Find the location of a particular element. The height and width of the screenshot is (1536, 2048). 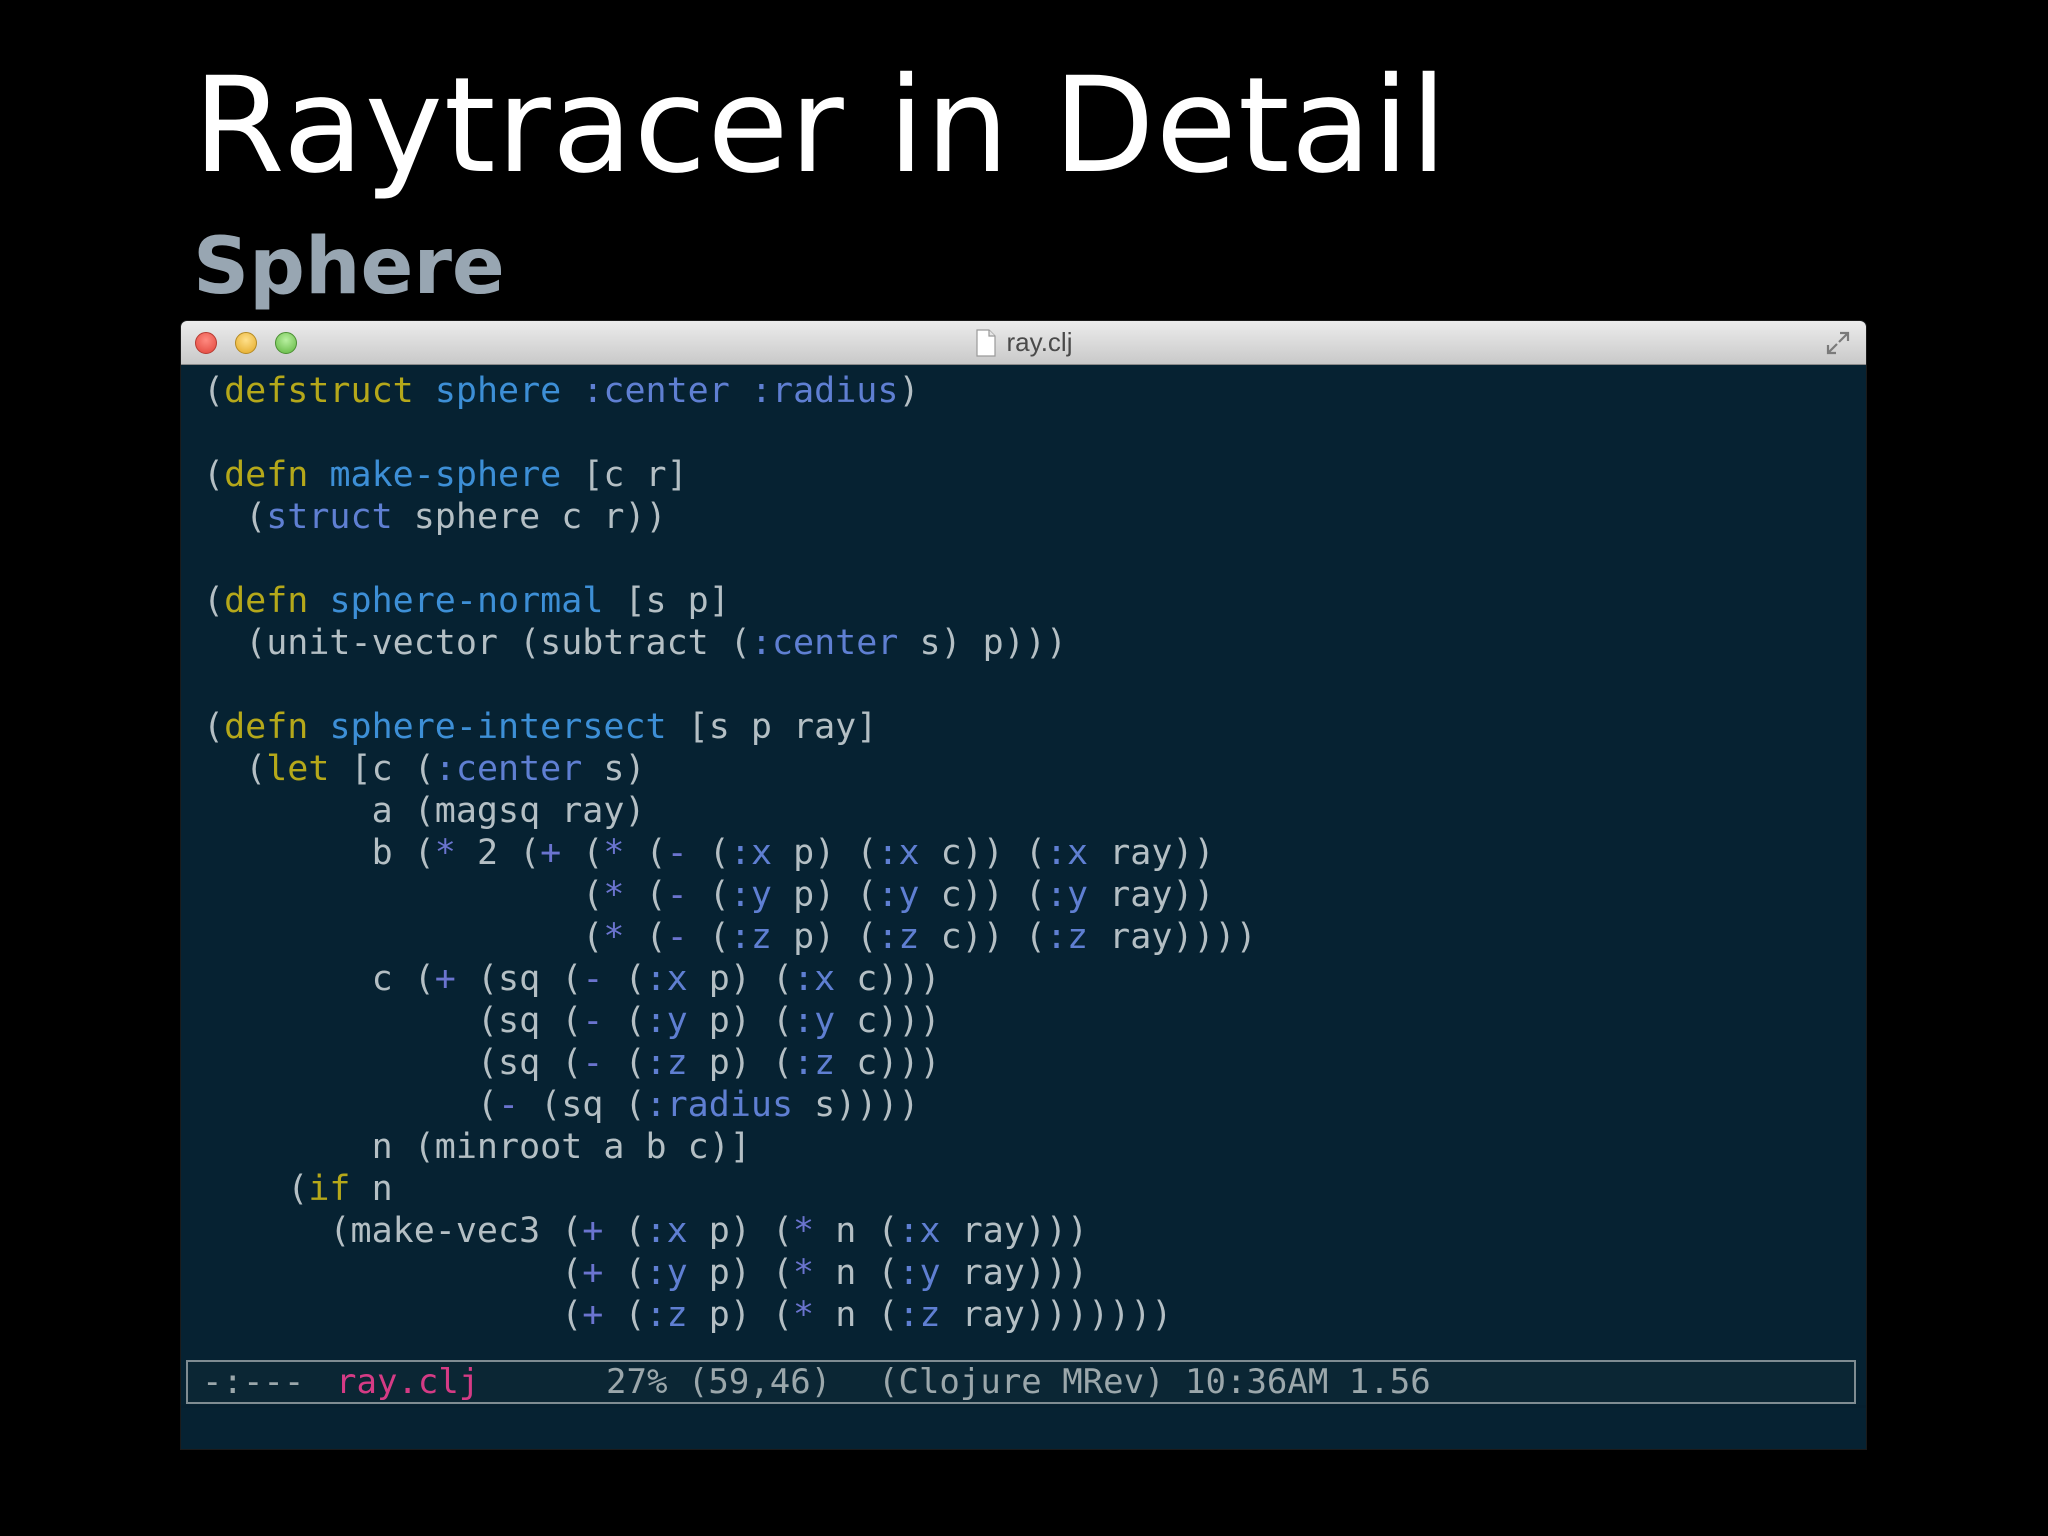

slide-subtitle: Sphere is located at coordinates (349, 267).